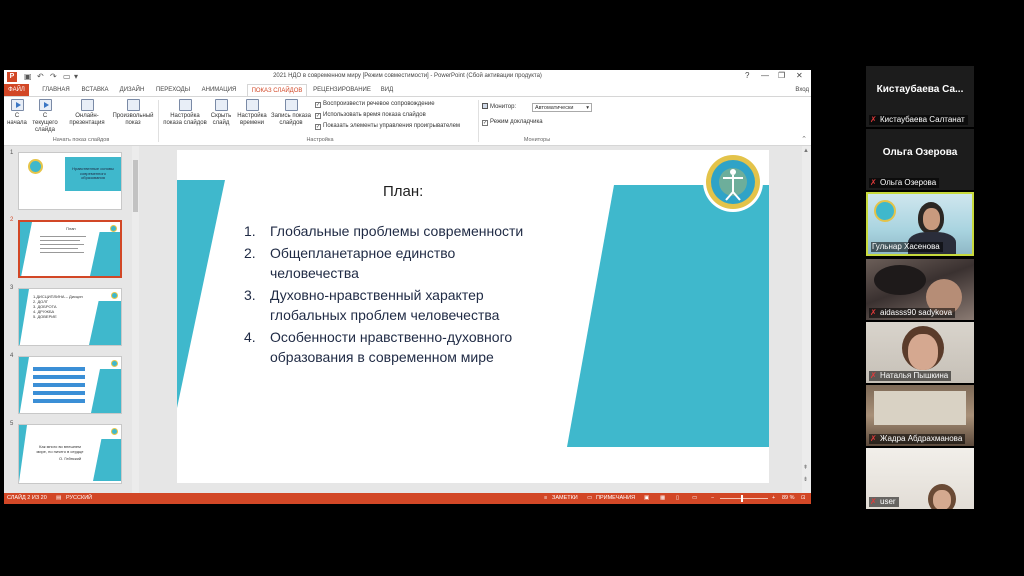  Describe the element at coordinates (920, 96) in the screenshot. I see `participant-tile: Кистаубаева Са... ✗ Кистаубаева Салтанат` at that location.